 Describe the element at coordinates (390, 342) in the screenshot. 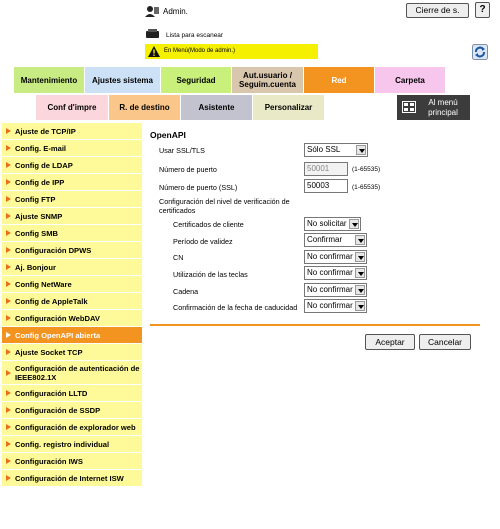

I see `accept-button: Aceptar` at that location.